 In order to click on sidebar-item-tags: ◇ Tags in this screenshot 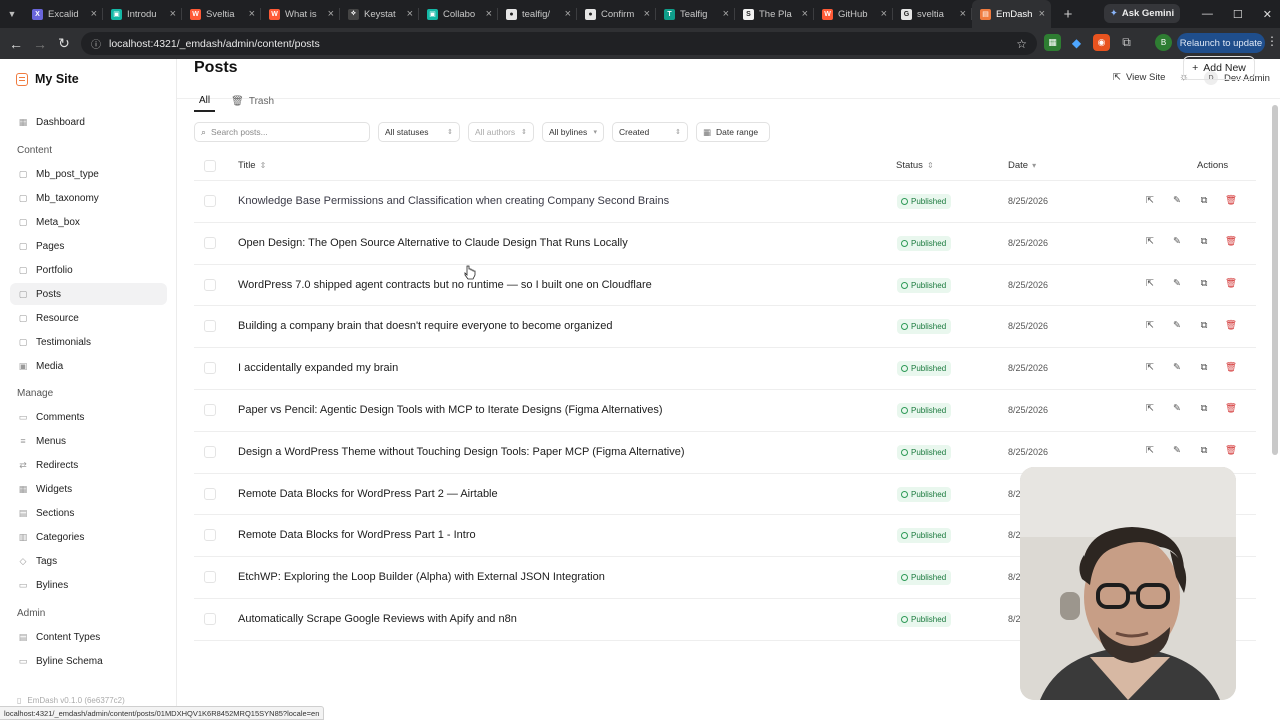, I will do `click(88, 561)`.